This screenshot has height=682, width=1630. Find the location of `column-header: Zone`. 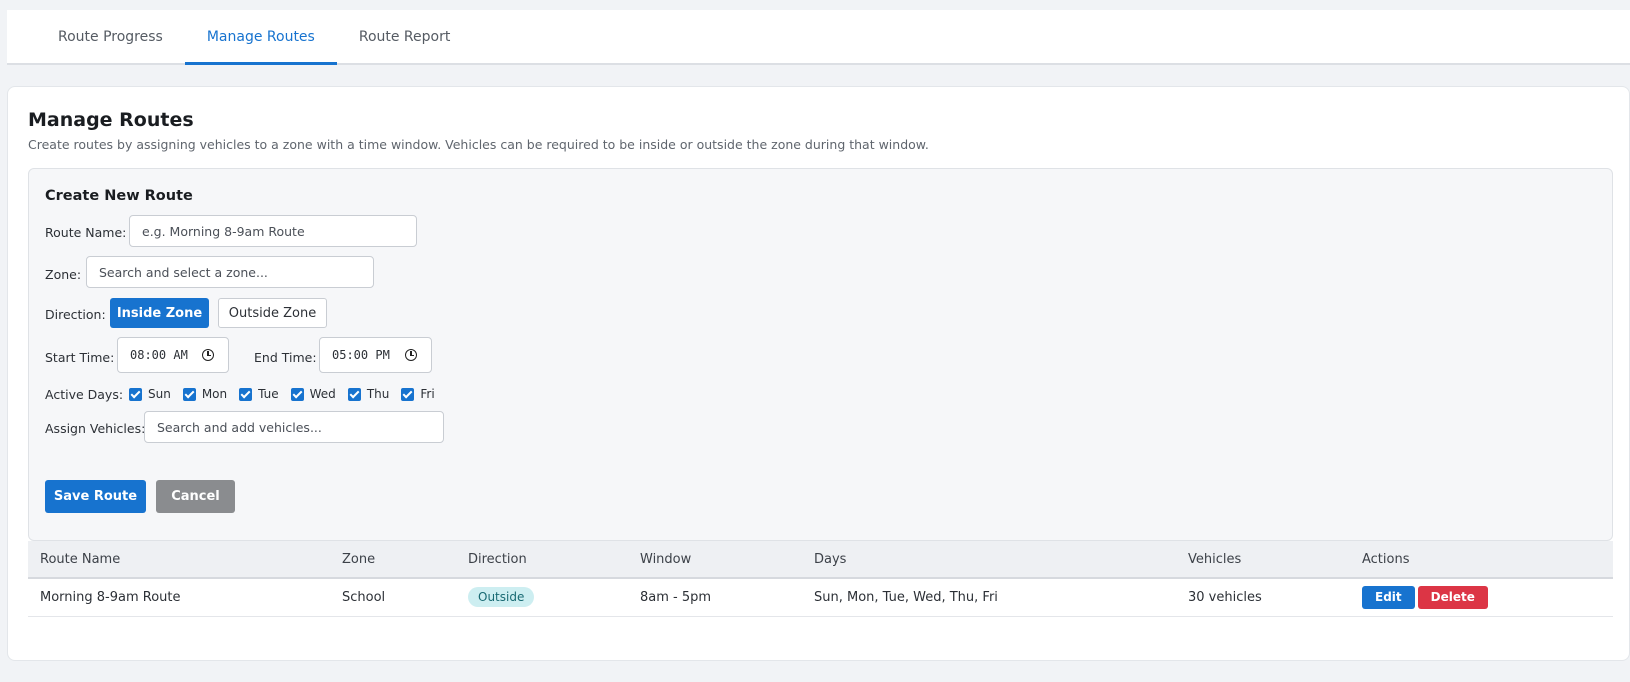

column-header: Zone is located at coordinates (359, 559).